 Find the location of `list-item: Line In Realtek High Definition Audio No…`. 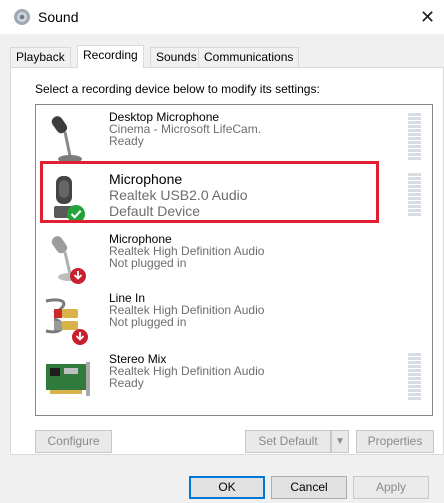

list-item: Line In Realtek High Definition Audio No… is located at coordinates (234, 319).